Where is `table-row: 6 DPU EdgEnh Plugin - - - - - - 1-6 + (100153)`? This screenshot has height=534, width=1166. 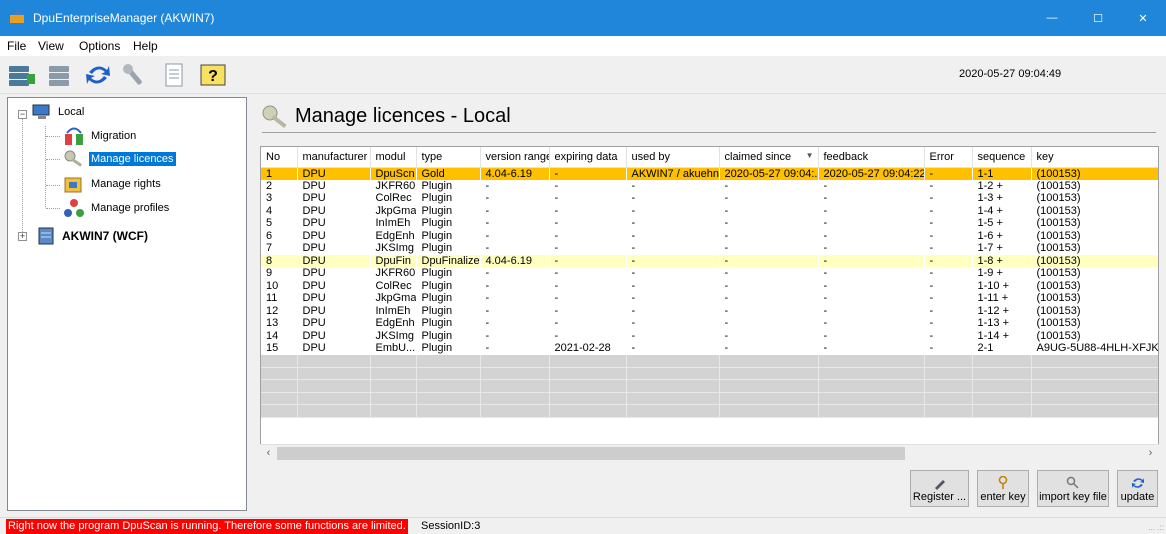 table-row: 6 DPU EdgEnh Plugin - - - - - - 1-6 + (100153) is located at coordinates (709, 236).